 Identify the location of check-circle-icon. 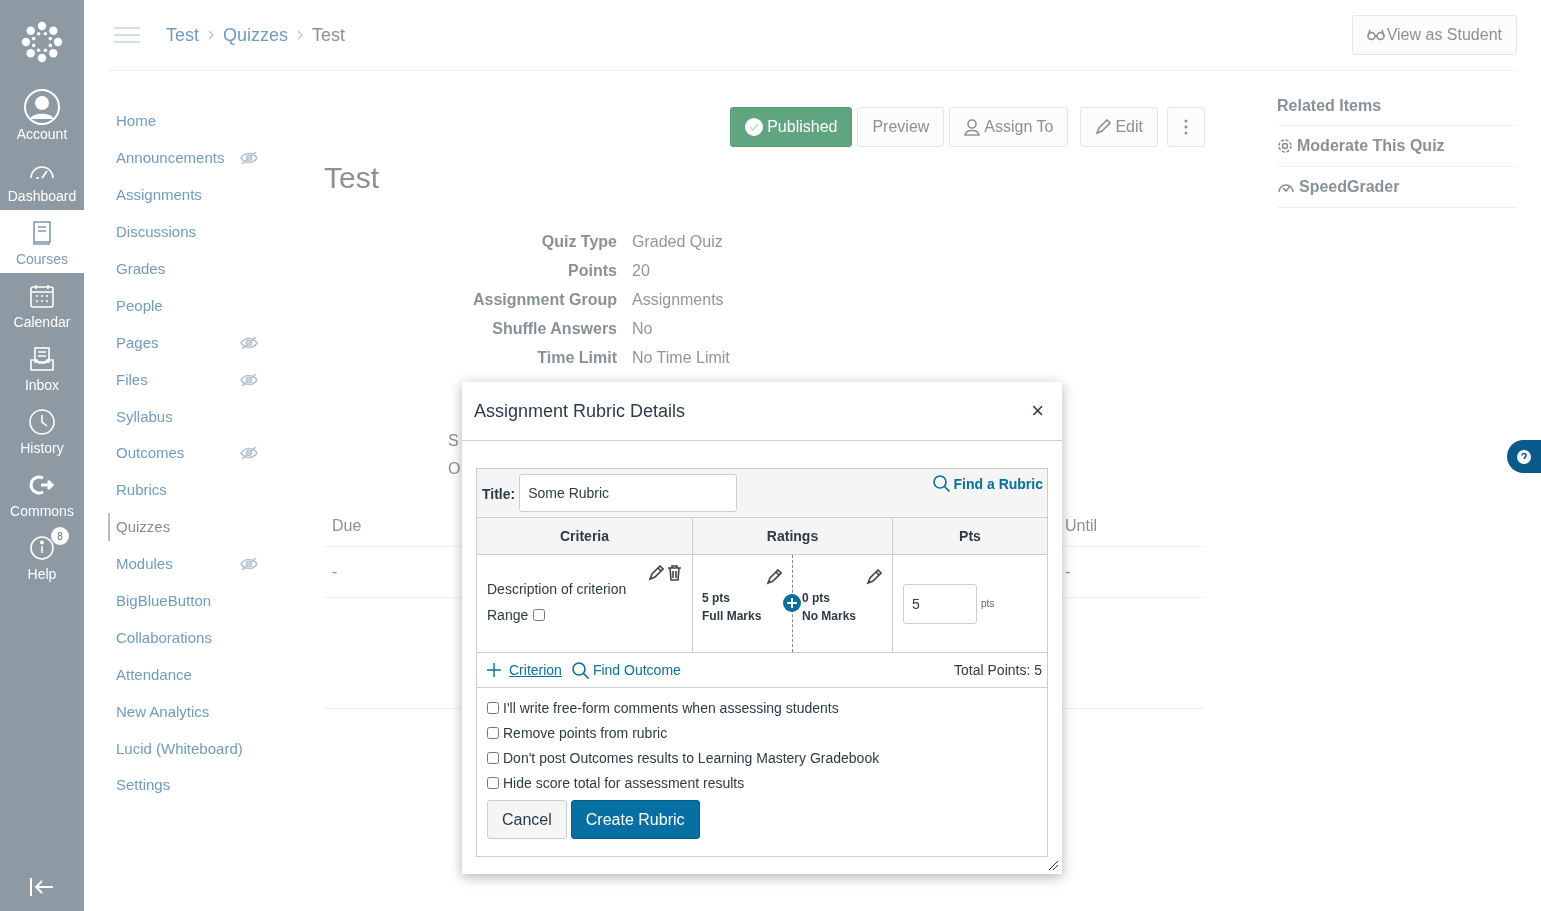
(754, 127).